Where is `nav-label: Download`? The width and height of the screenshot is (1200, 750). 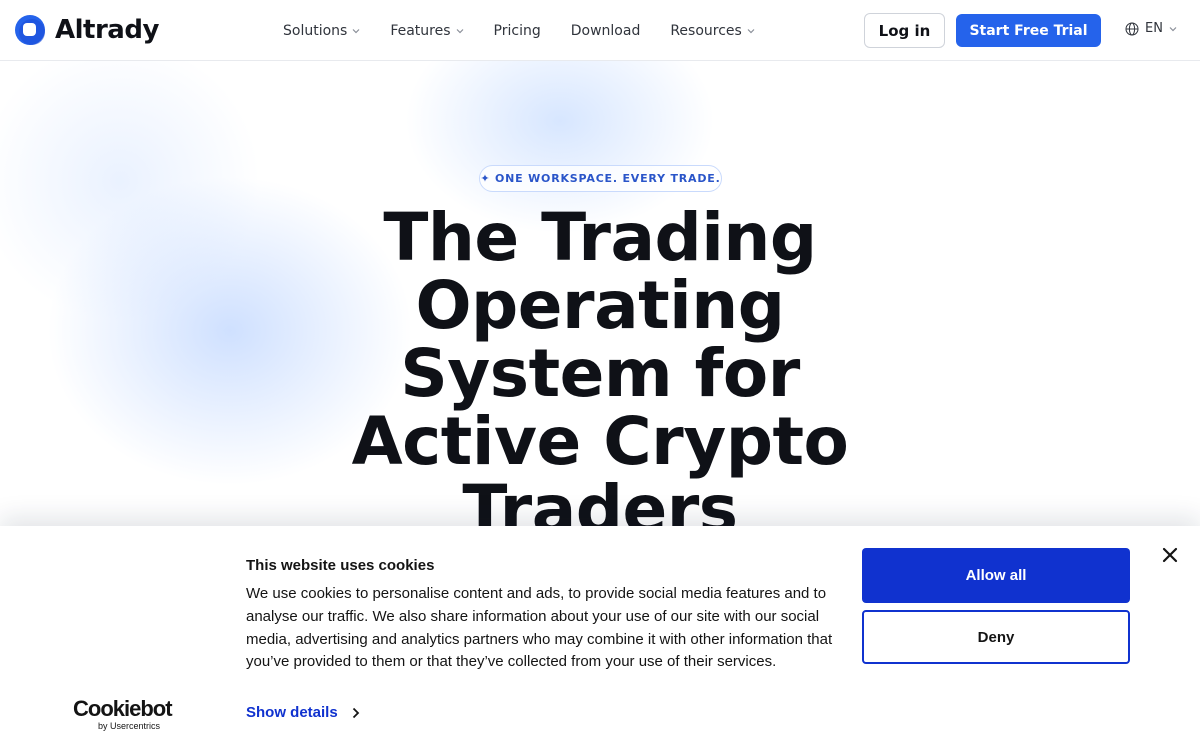
nav-label: Download is located at coordinates (605, 30).